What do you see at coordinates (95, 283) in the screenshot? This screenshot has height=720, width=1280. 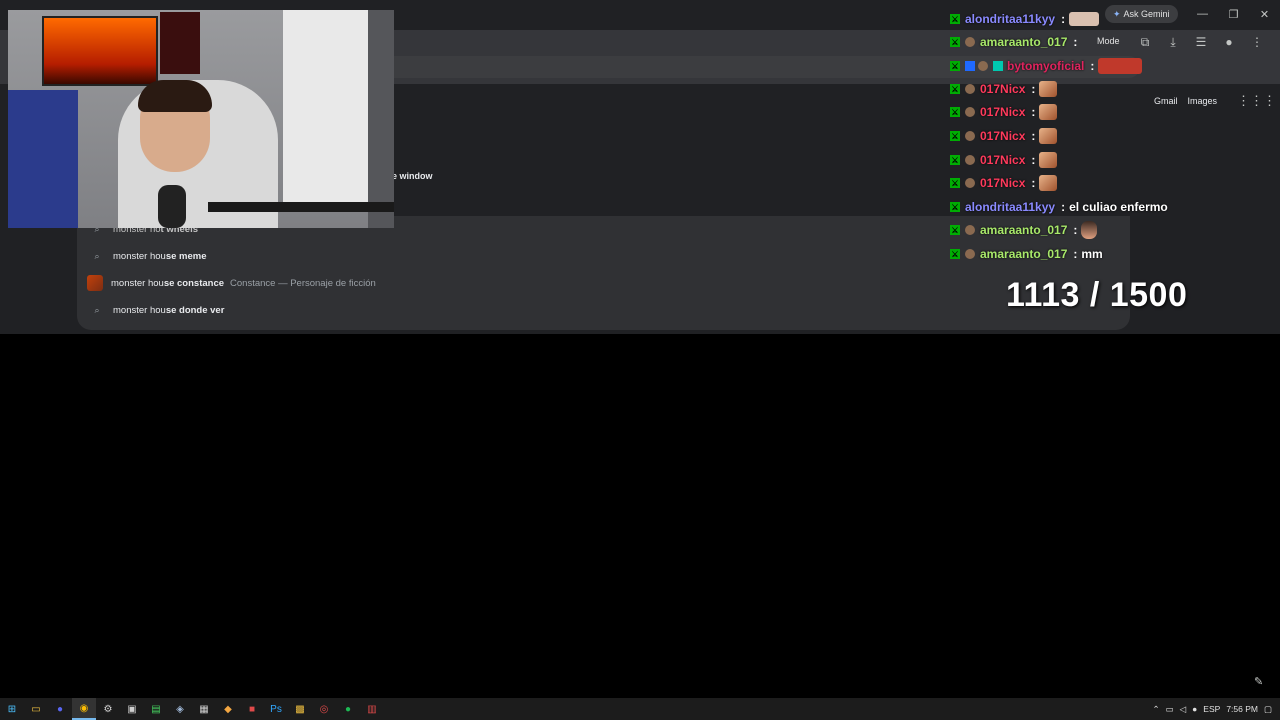 I see `suggestion-thumbnail` at bounding box center [95, 283].